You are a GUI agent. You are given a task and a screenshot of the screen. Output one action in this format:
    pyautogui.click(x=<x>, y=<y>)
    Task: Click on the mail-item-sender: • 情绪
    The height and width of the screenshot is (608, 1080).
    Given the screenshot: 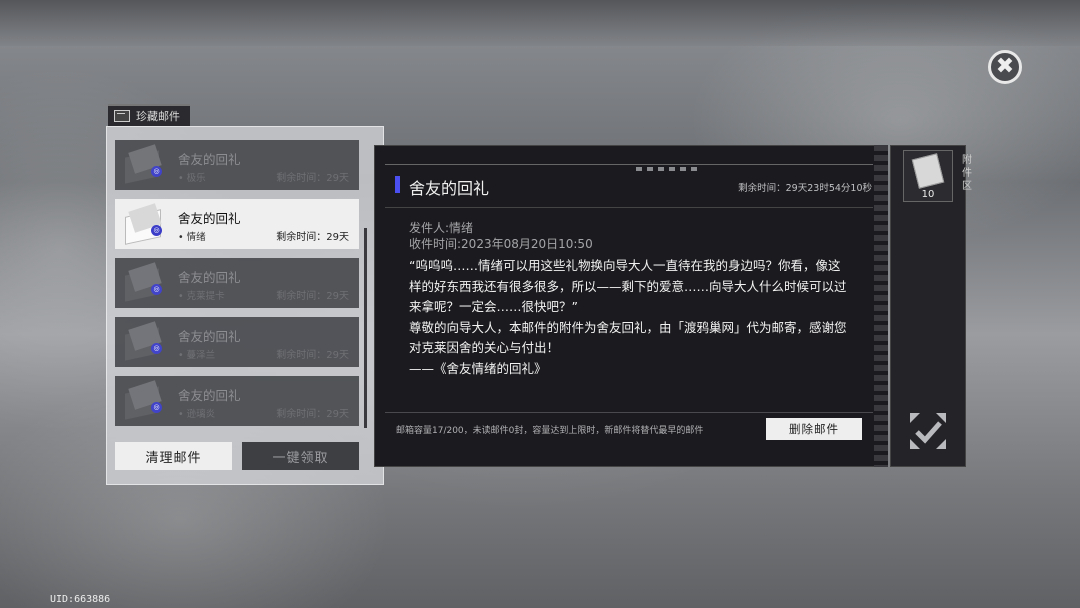 What is the action you would take?
    pyautogui.click(x=192, y=237)
    